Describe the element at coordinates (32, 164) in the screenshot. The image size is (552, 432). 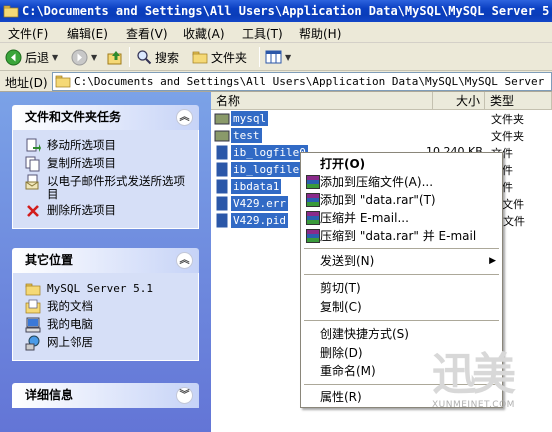
I see `copy-icon` at that location.